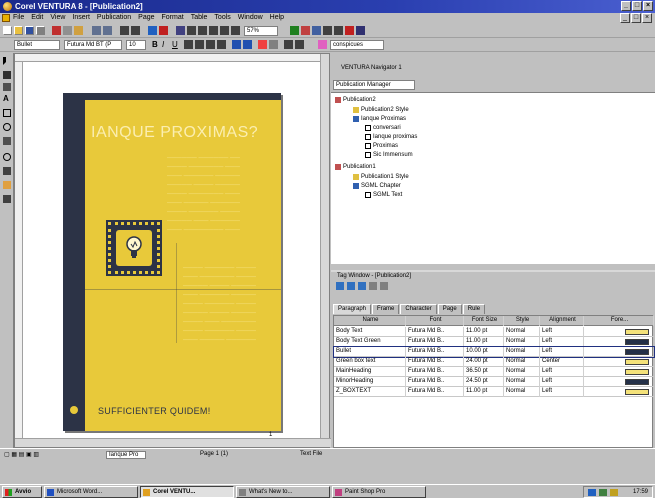  Describe the element at coordinates (174, 133) in the screenshot. I see `page-headline: IANQUE PROXIMAS?` at that location.